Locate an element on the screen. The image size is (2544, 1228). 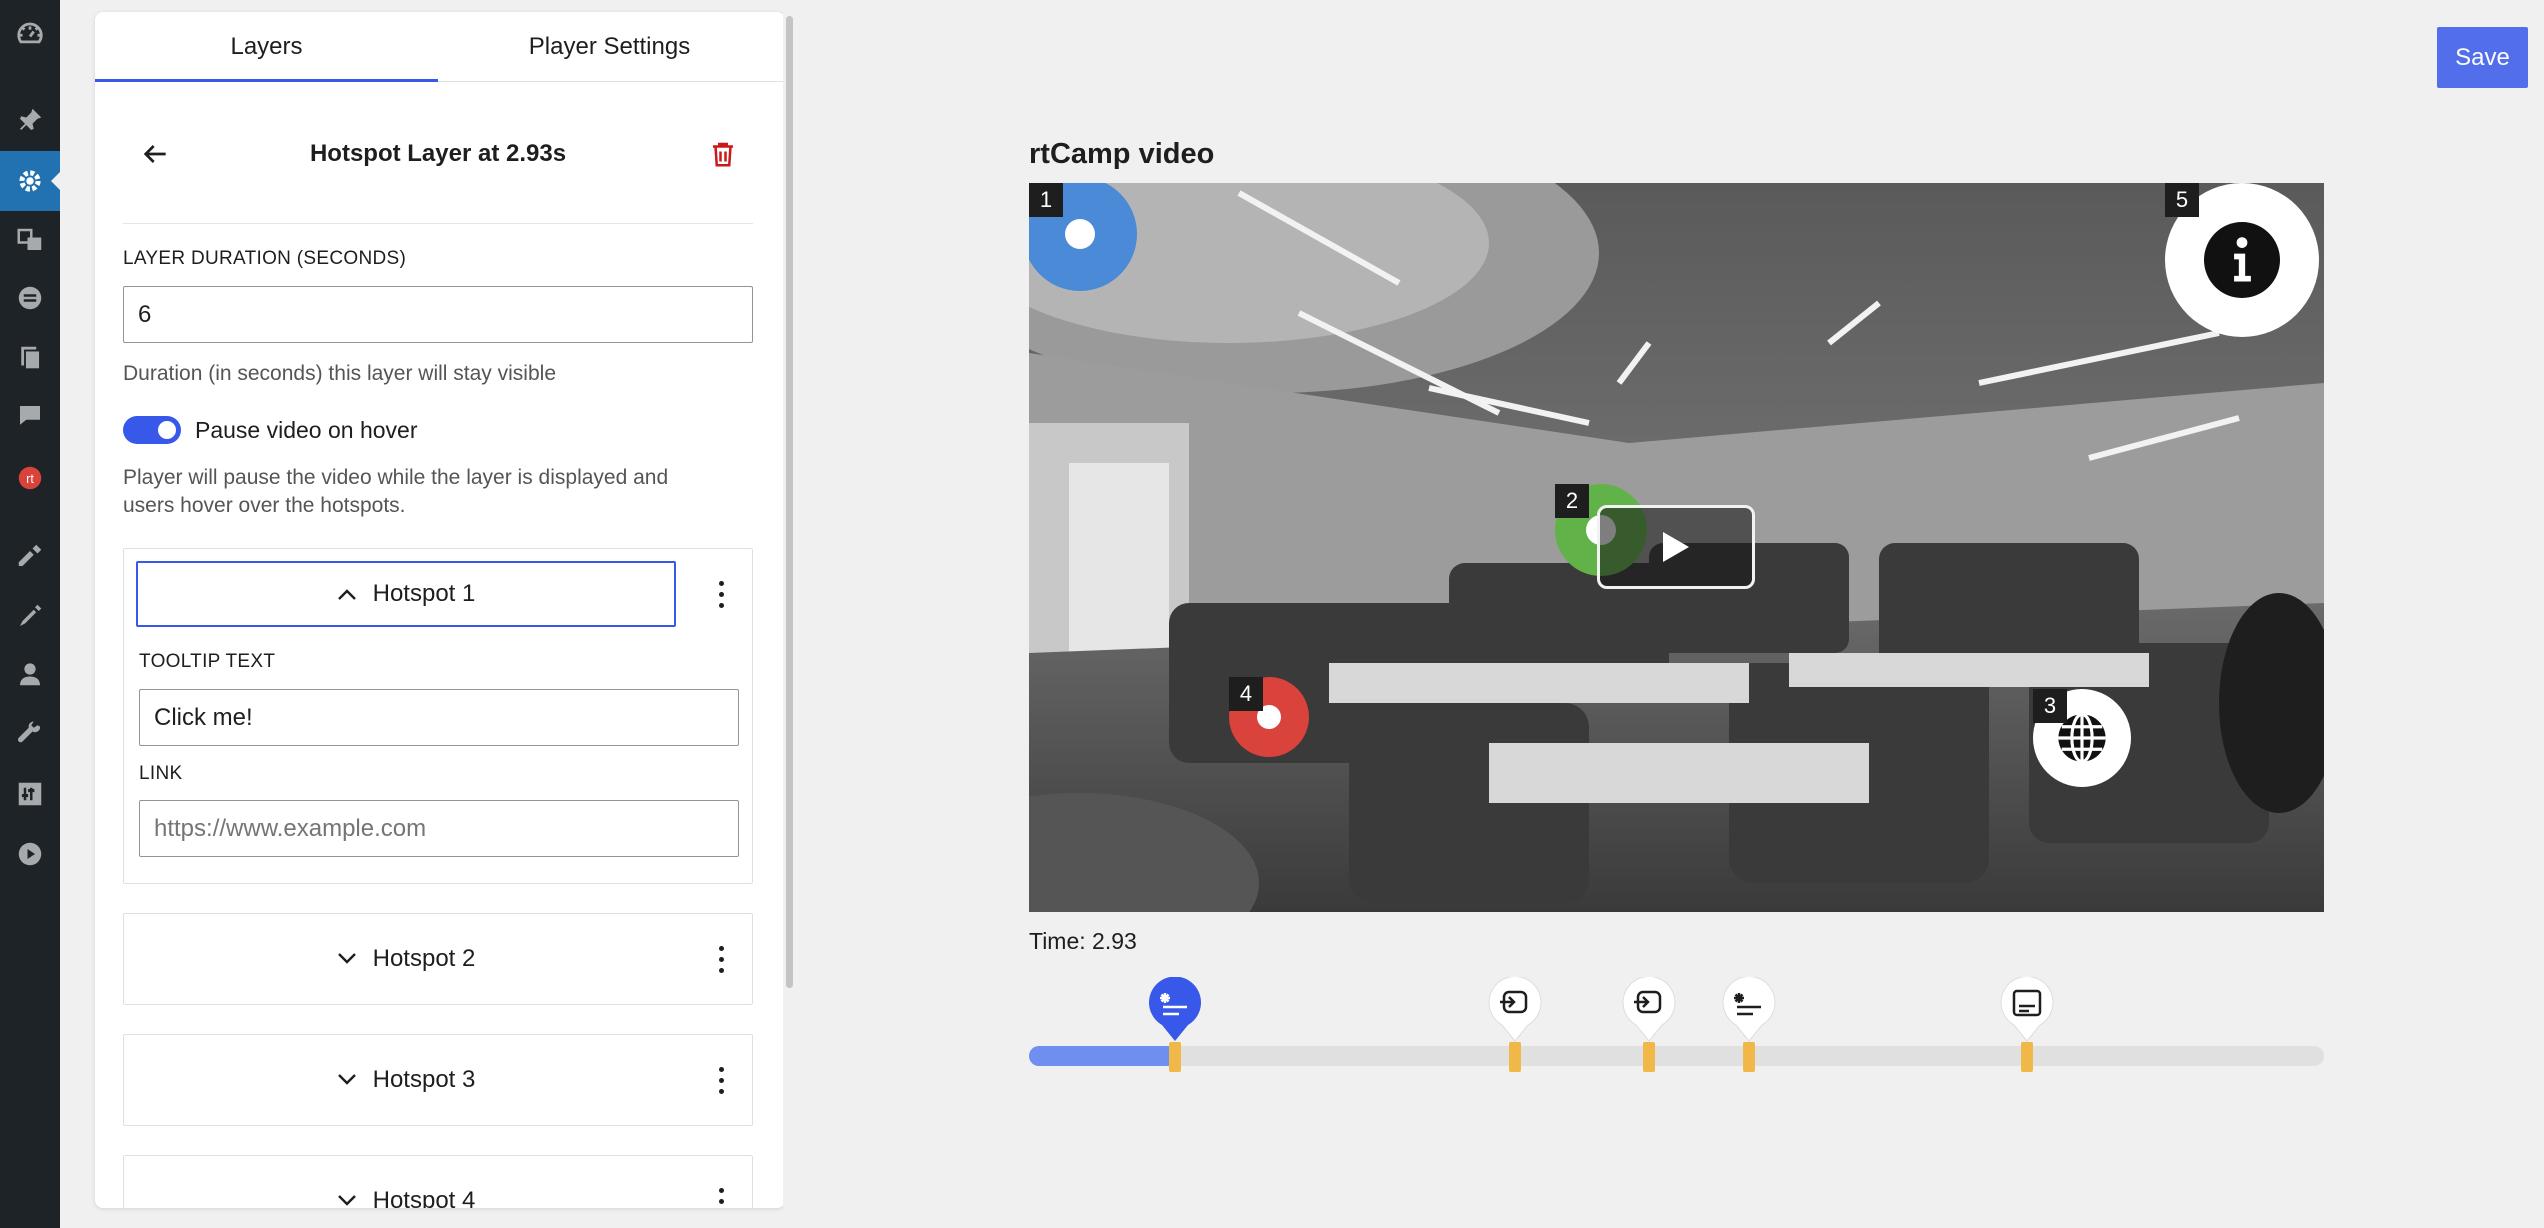
hotspot-card-2: Hotspot 2 is located at coordinates (438, 959).